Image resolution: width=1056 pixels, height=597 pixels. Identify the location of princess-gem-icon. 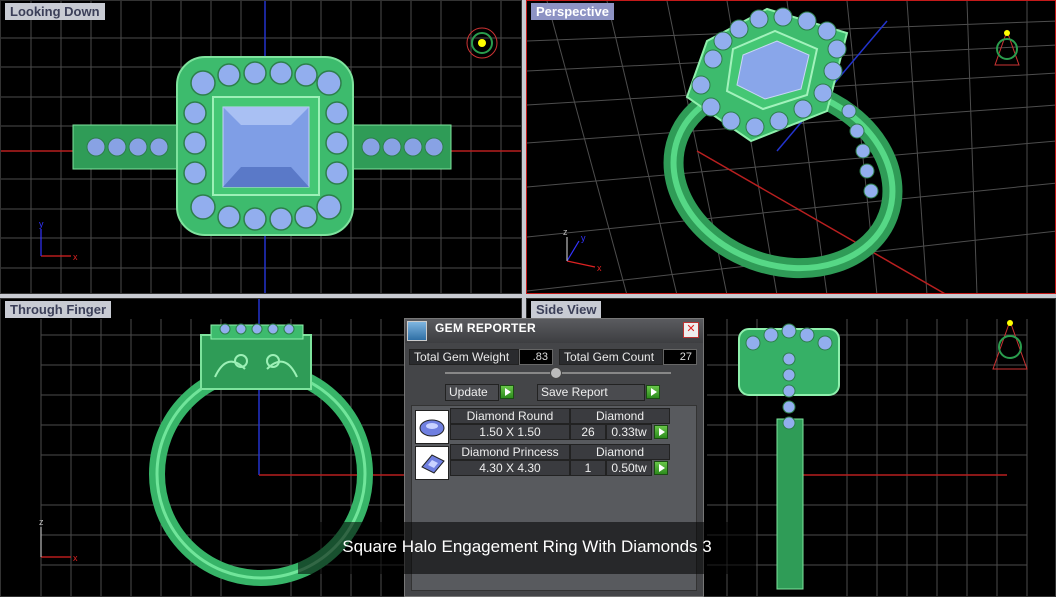
(432, 463).